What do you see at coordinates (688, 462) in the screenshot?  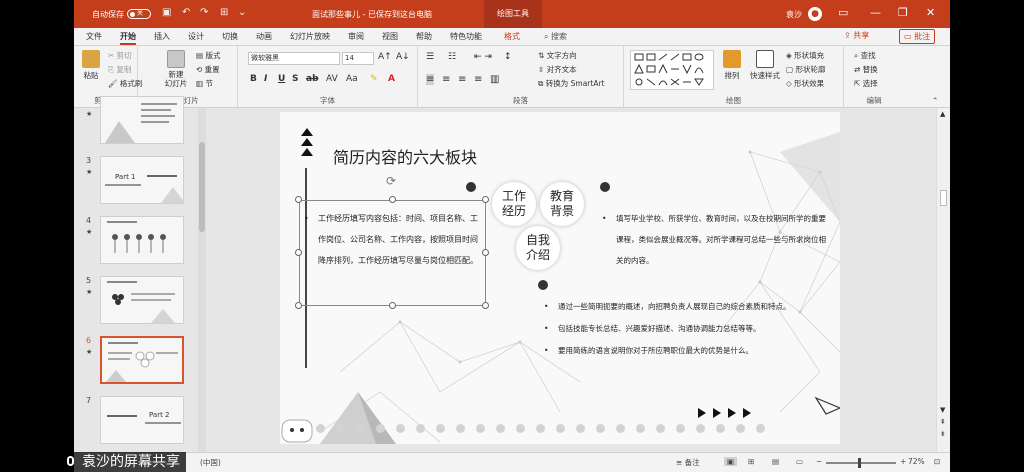 I see `notes-button: ≡ 备注` at bounding box center [688, 462].